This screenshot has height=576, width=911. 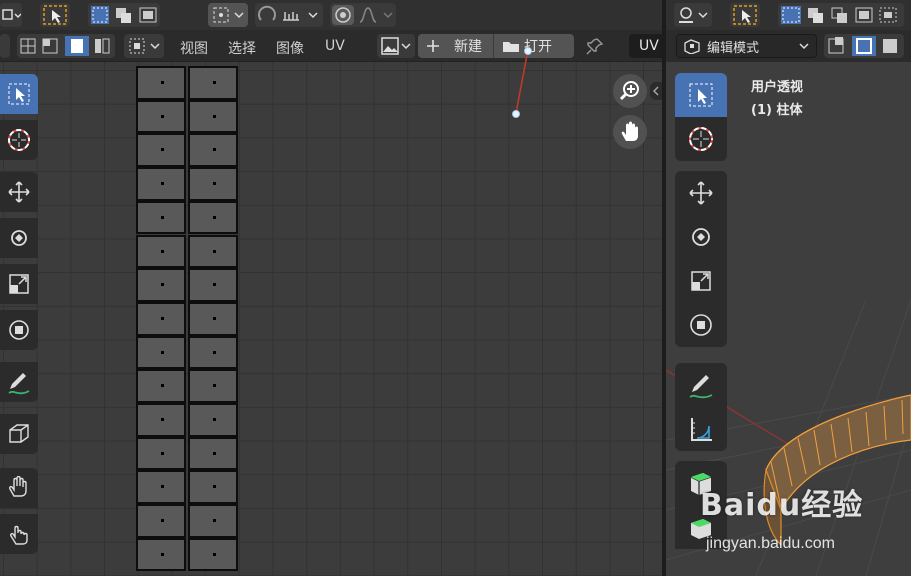 I want to click on vp-tool-annotate, so click(x=701, y=385).